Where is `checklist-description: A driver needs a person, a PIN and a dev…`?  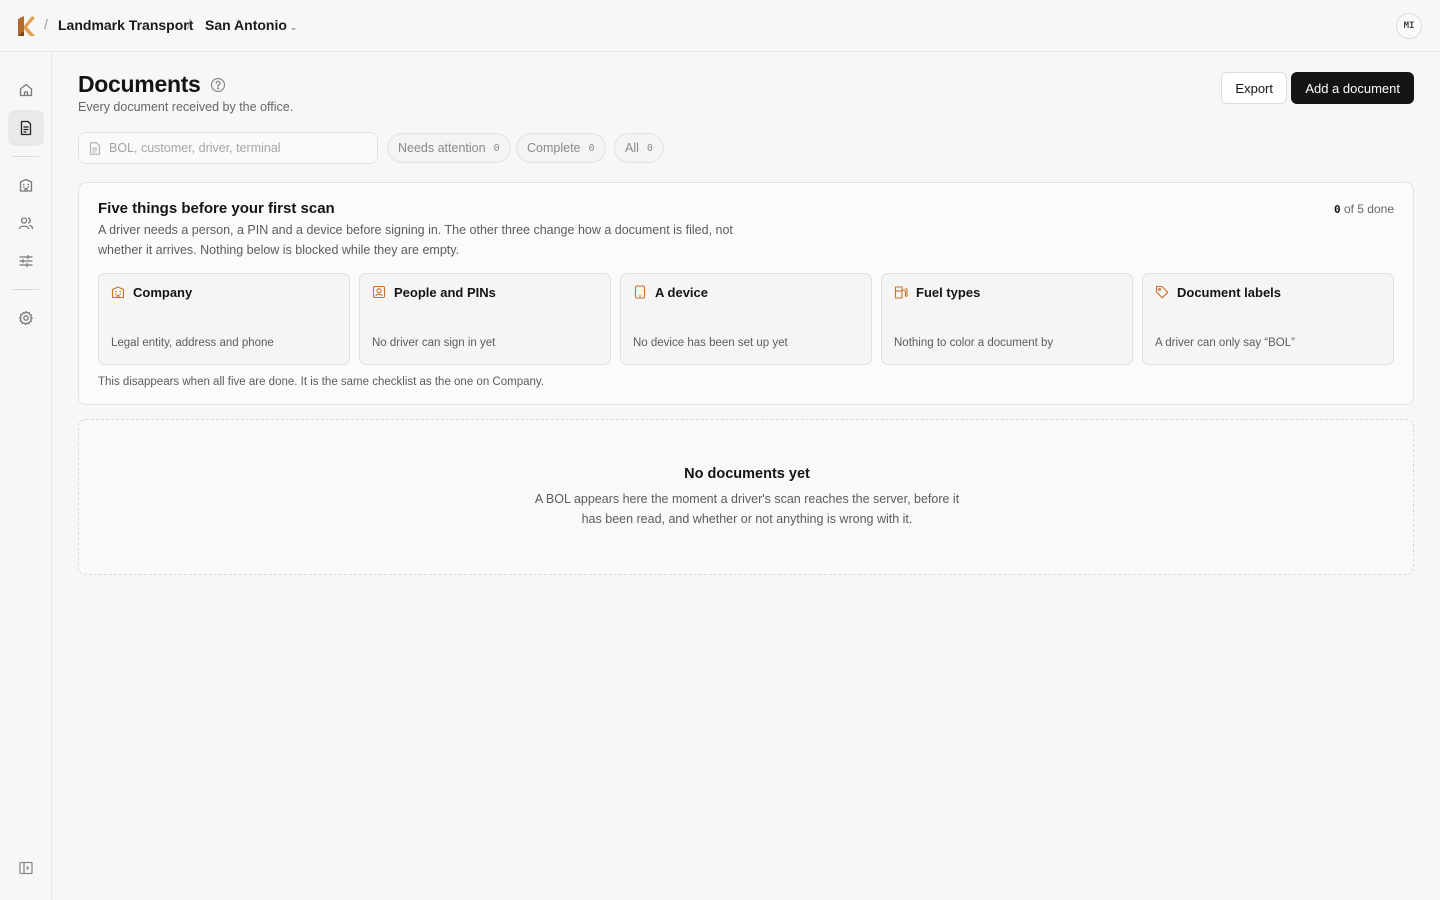 checklist-description: A driver needs a person, a PIN and a dev… is located at coordinates (415, 240).